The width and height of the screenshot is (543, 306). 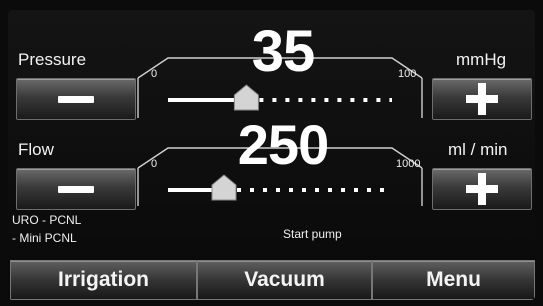 I want to click on pump-status: Start pump, so click(x=312, y=234).